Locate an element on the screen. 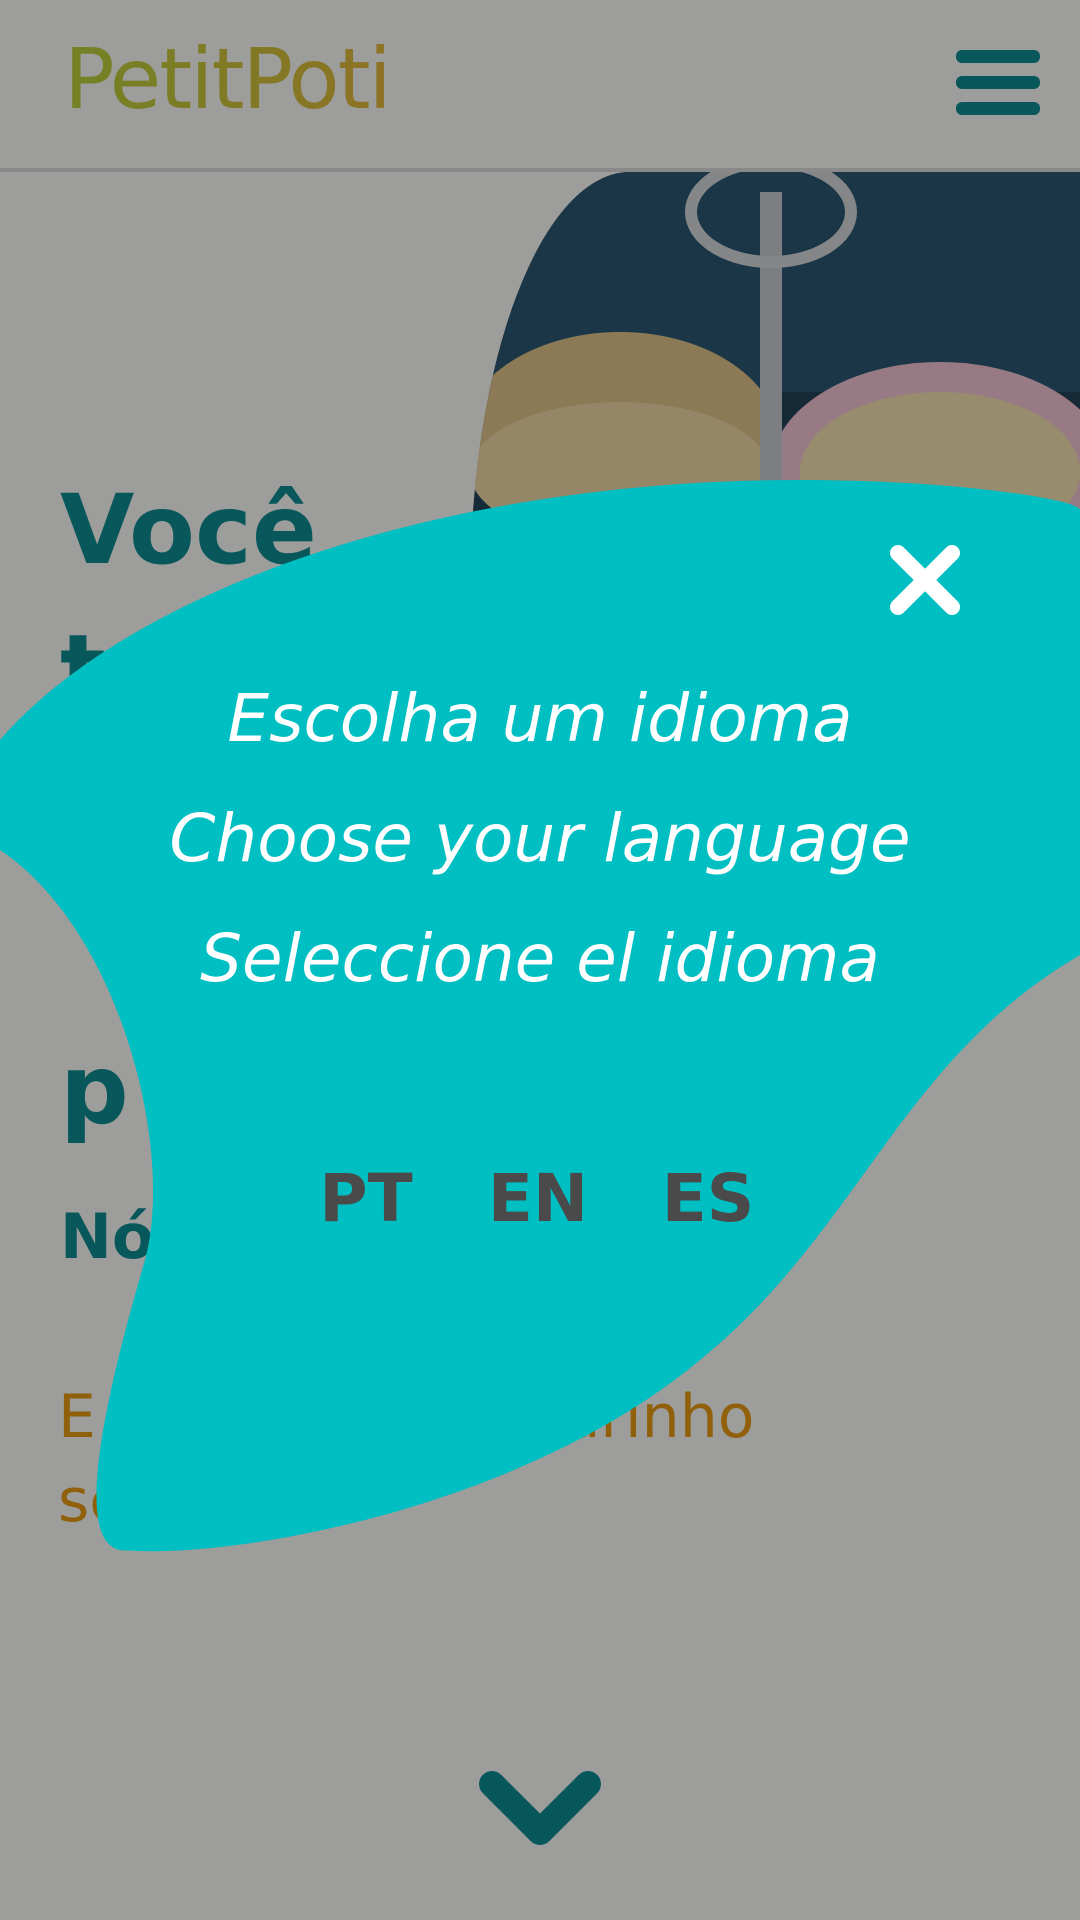  language-option-en: EN is located at coordinates (538, 1198).